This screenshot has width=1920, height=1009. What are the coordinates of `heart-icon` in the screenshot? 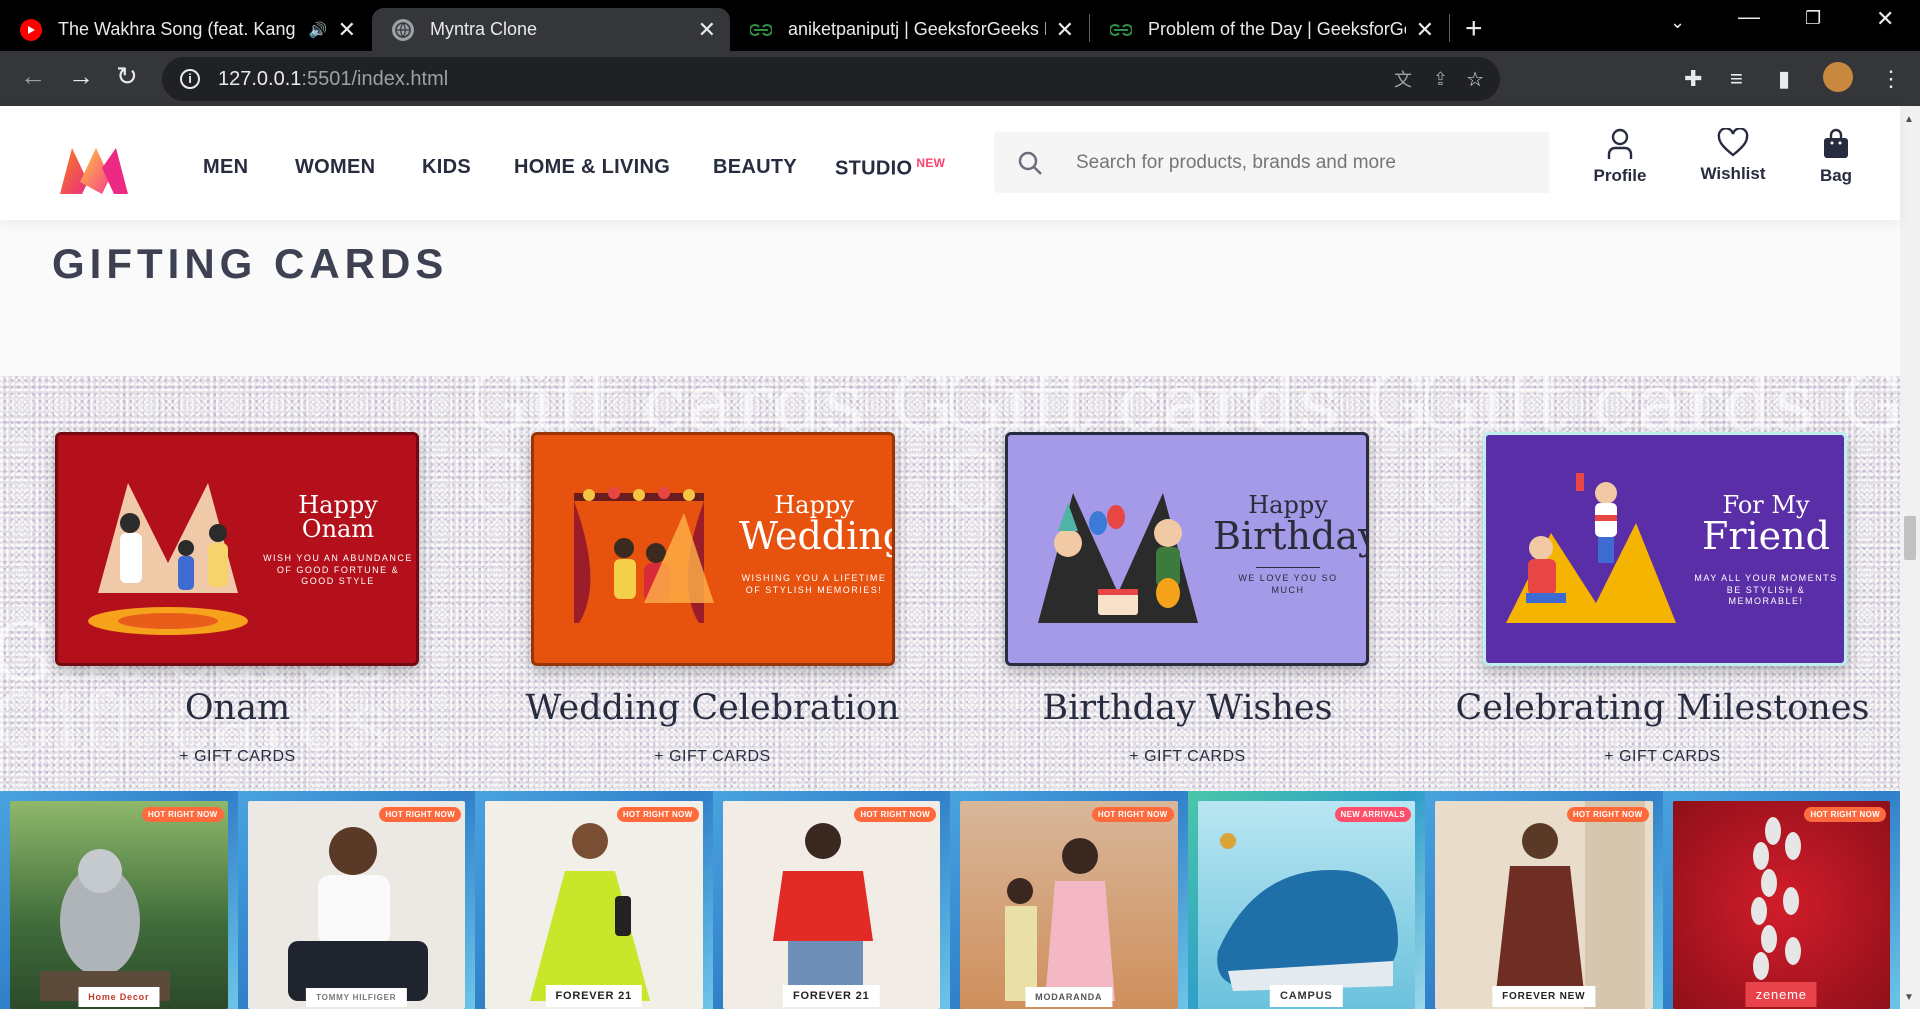 It's located at (1733, 142).